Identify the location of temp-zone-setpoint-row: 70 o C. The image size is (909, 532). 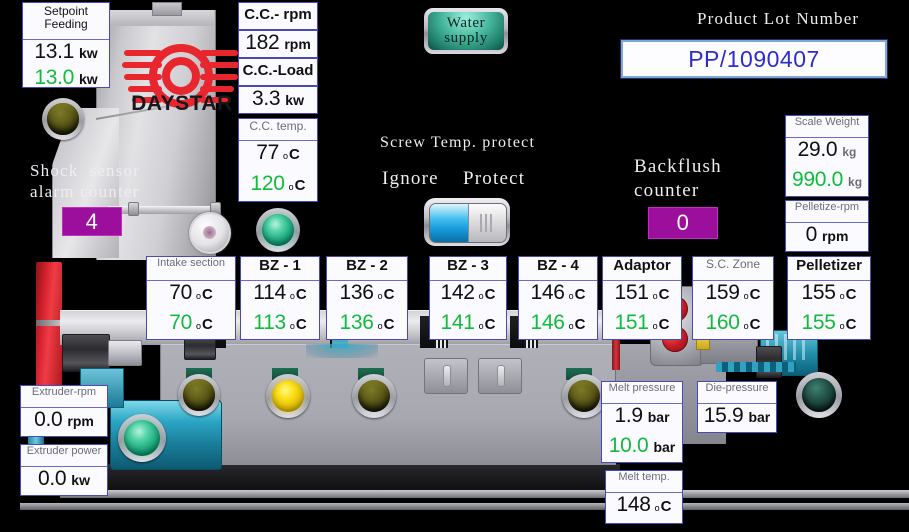
(191, 326).